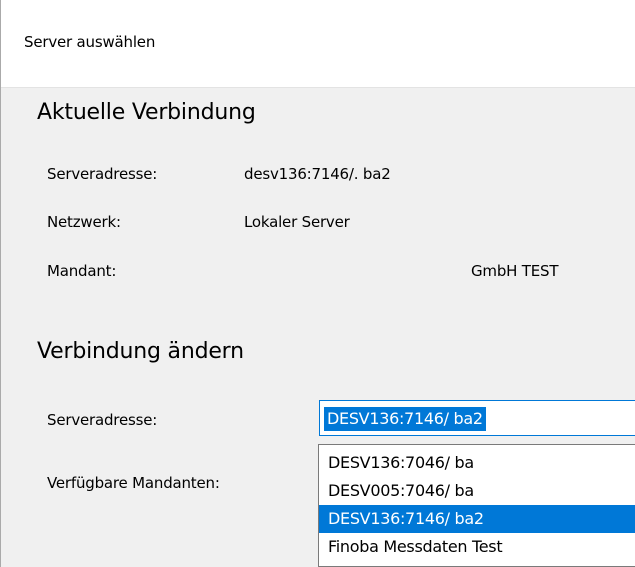  I want to click on current-network-label: Netzwerk:, so click(84, 222).